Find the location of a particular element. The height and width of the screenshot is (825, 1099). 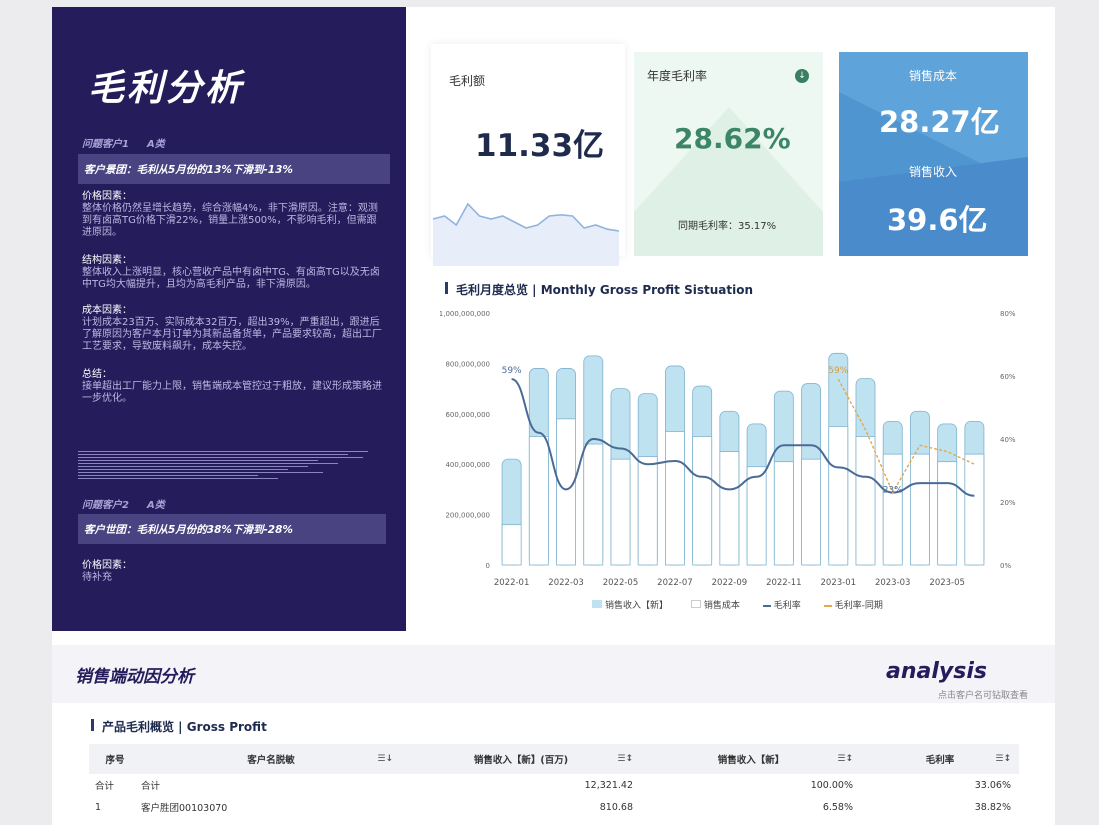

col-header-revenue-m: 销售收入【新】(百万) ☰↕ is located at coordinates (521, 759).